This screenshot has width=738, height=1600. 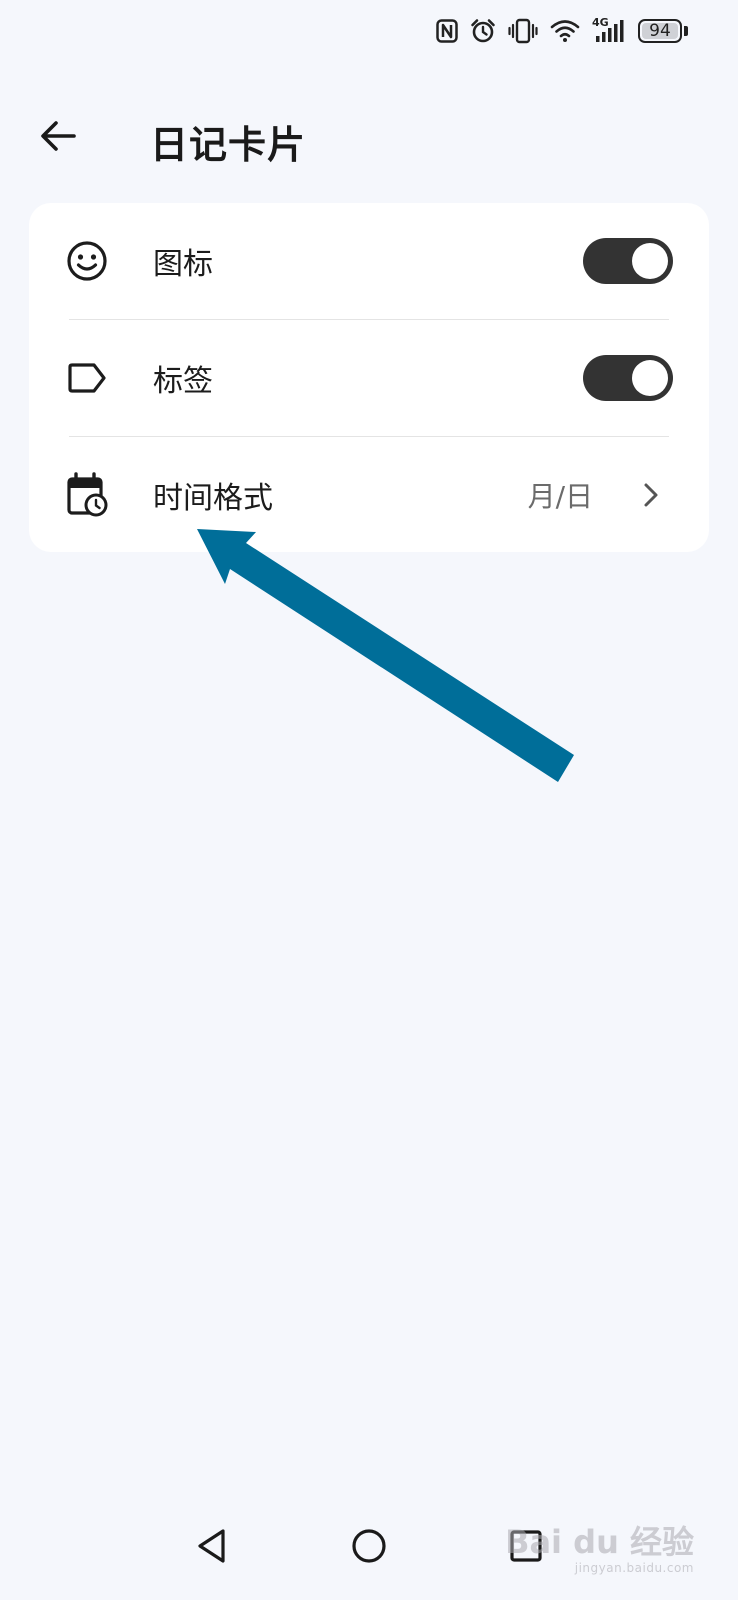 What do you see at coordinates (369, 495) in the screenshot?
I see `settings-row-time-format: 时间格式 月/日` at bounding box center [369, 495].